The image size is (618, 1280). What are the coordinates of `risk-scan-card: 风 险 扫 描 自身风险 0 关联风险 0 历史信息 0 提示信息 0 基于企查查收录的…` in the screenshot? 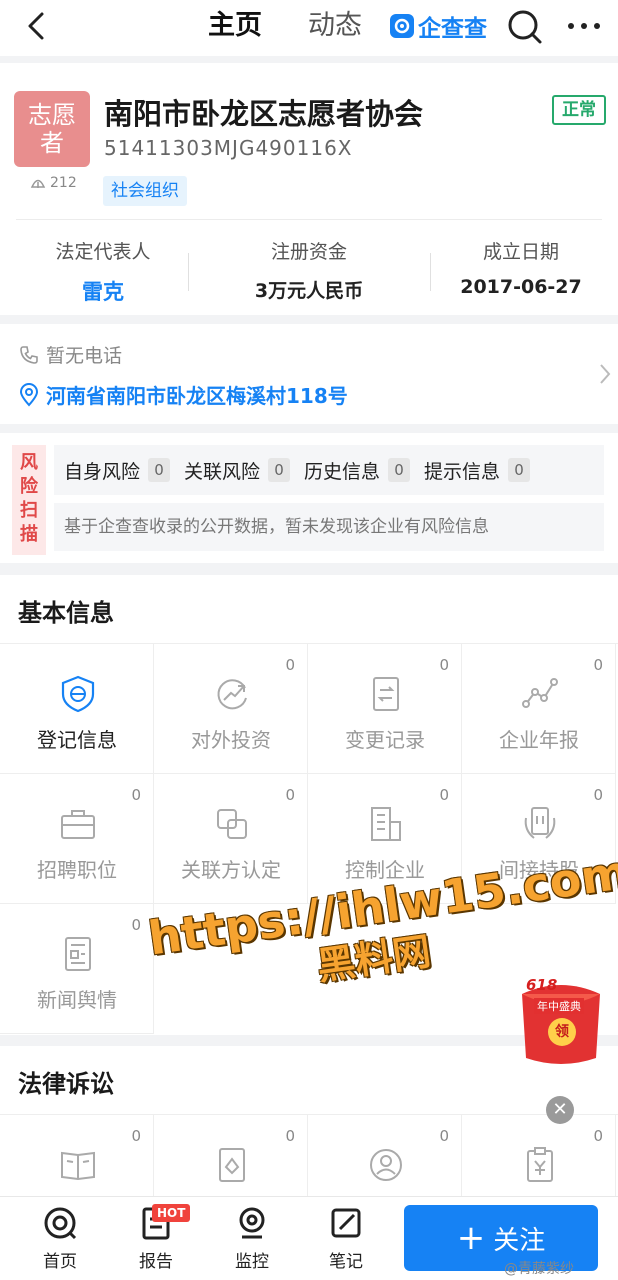 It's located at (309, 498).